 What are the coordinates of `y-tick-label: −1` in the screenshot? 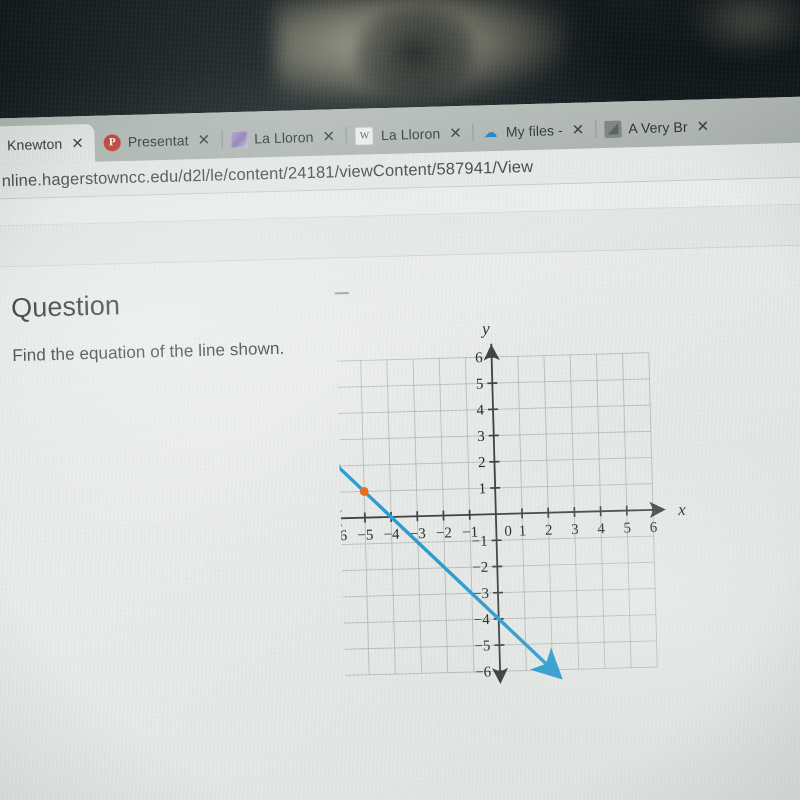 It's located at (479, 542).